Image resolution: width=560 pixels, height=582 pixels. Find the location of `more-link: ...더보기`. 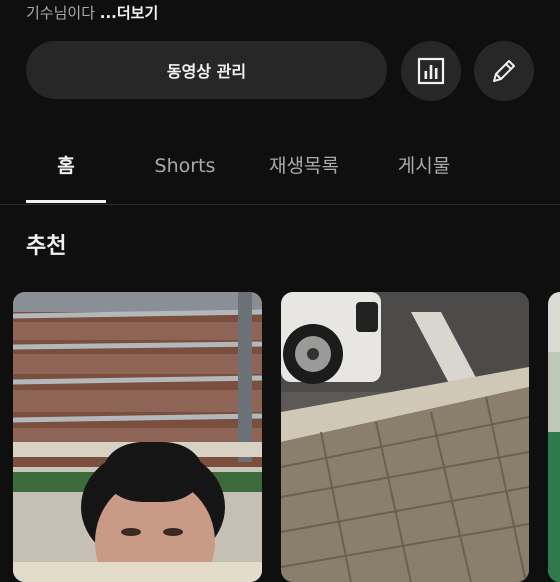

more-link: ...더보기 is located at coordinates (129, 13).